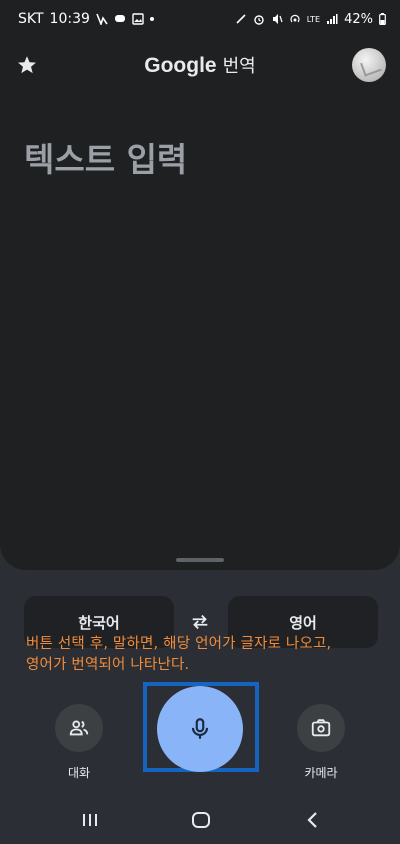  I want to click on saved-translations-button, so click(27, 65).